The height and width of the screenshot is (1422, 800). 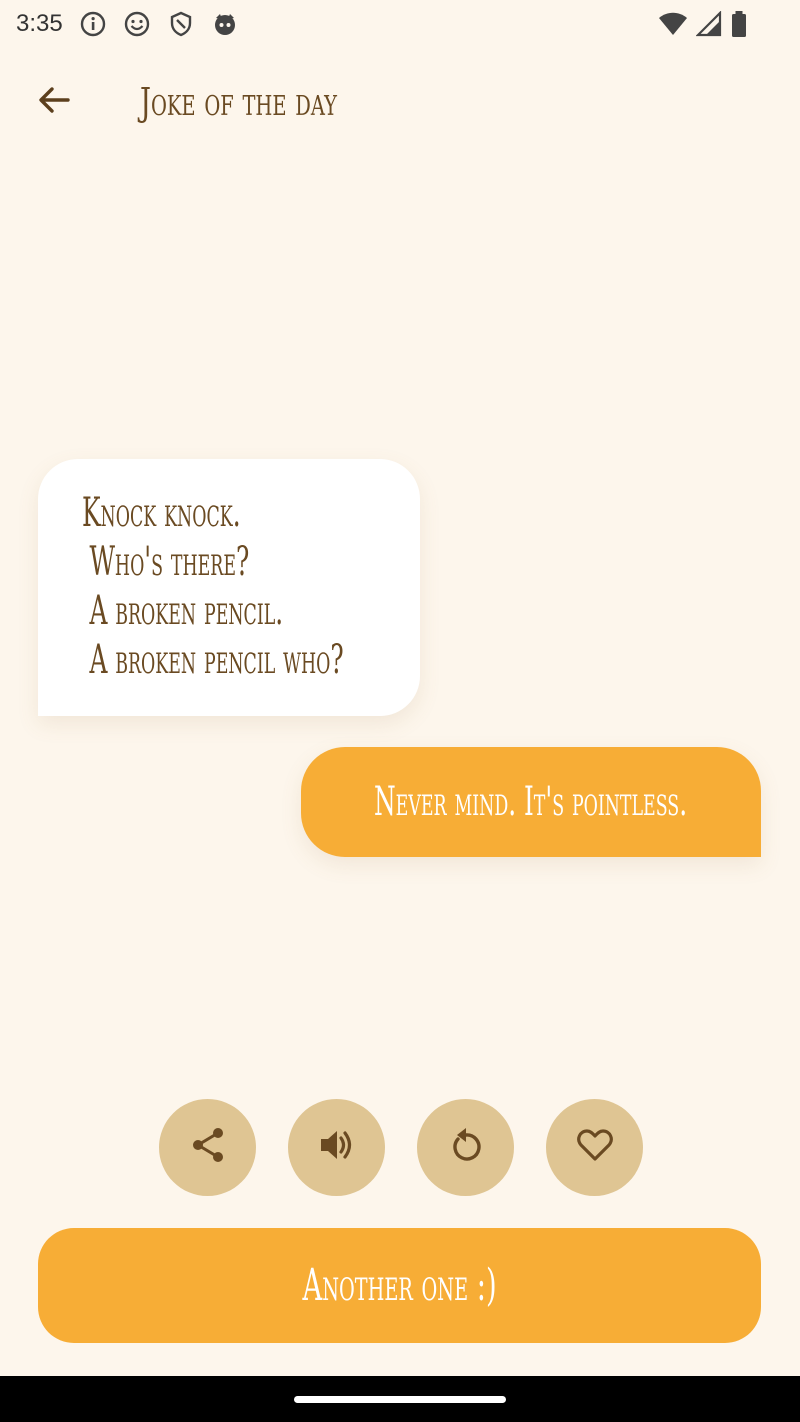 I want to click on joke-punchline: Never mind. It's pointless., so click(x=531, y=802).